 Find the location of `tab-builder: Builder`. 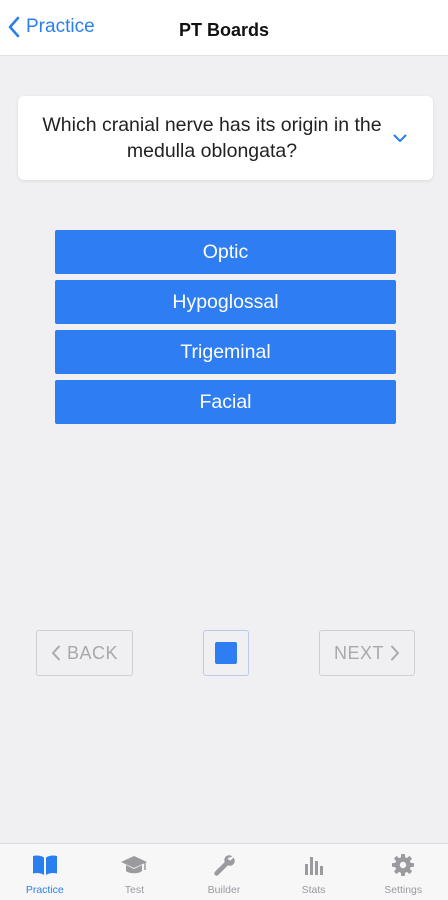

tab-builder: Builder is located at coordinates (224, 872).